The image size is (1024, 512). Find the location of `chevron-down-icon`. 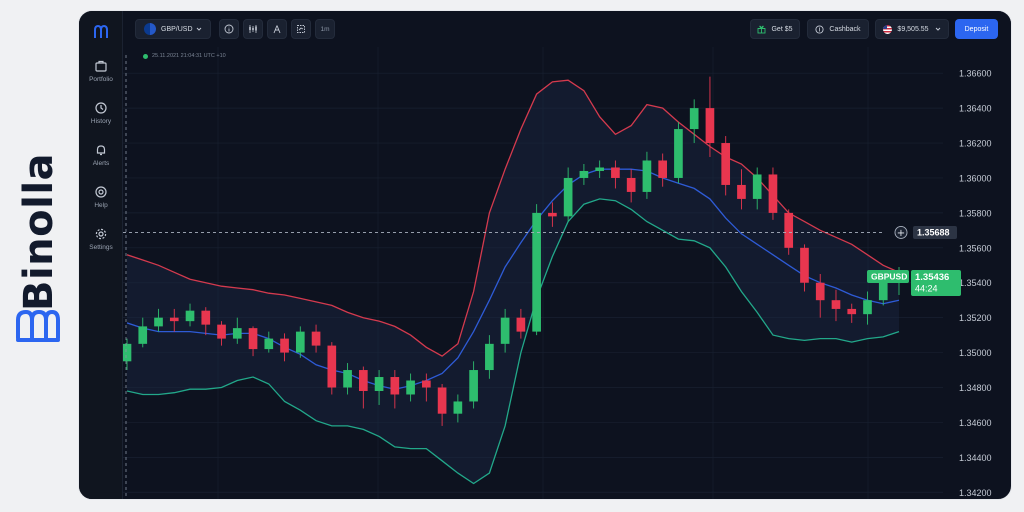

chevron-down-icon is located at coordinates (199, 29).